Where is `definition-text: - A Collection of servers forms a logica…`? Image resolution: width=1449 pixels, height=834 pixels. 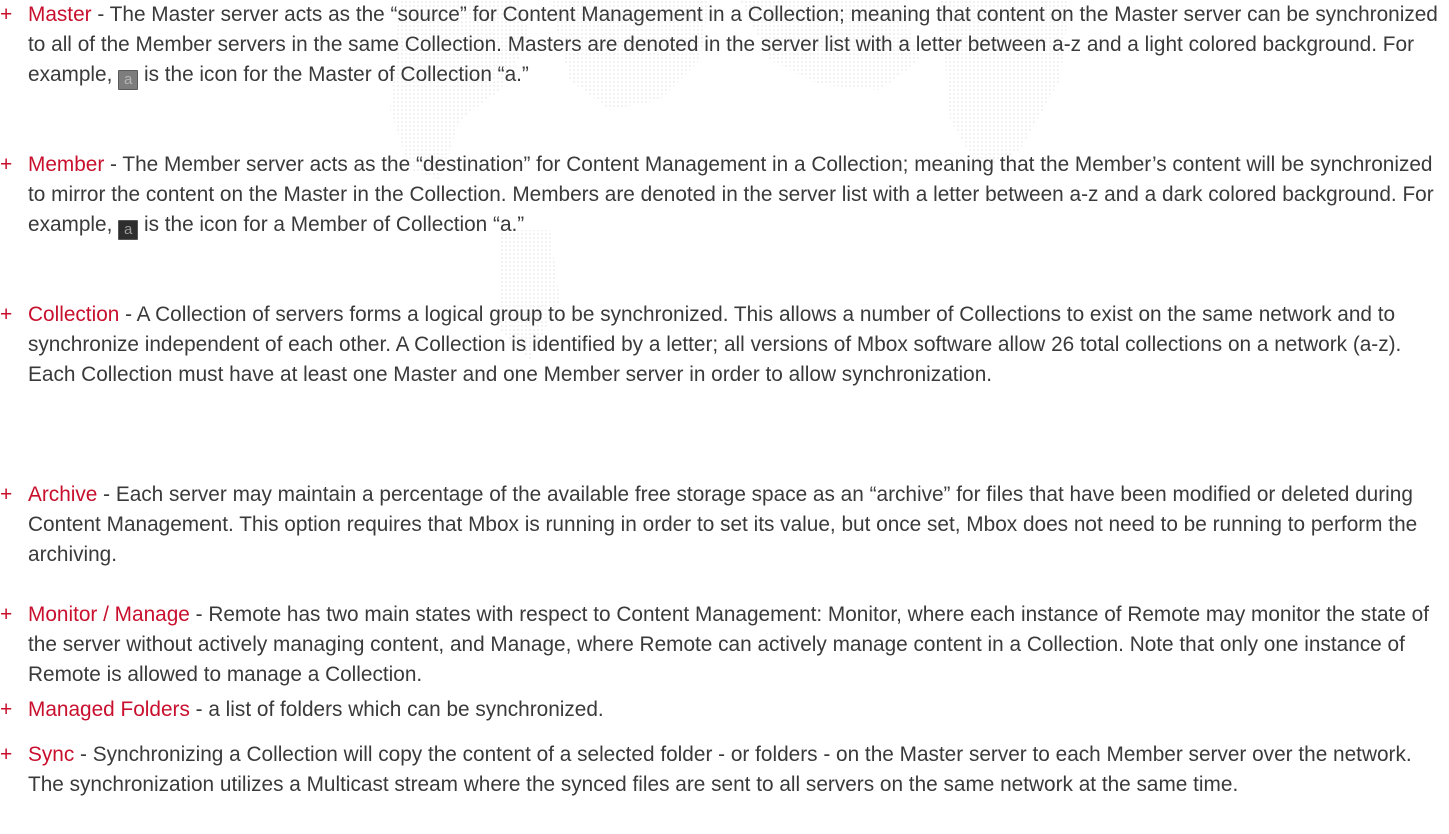 definition-text: - A Collection of servers forms a logica… is located at coordinates (715, 344).